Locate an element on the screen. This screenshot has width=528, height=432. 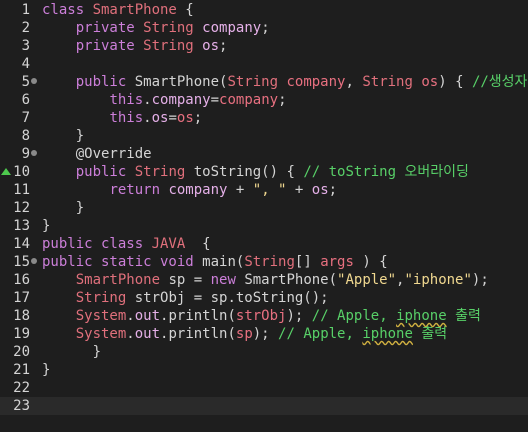
code-token: toString() { is located at coordinates (248, 172).